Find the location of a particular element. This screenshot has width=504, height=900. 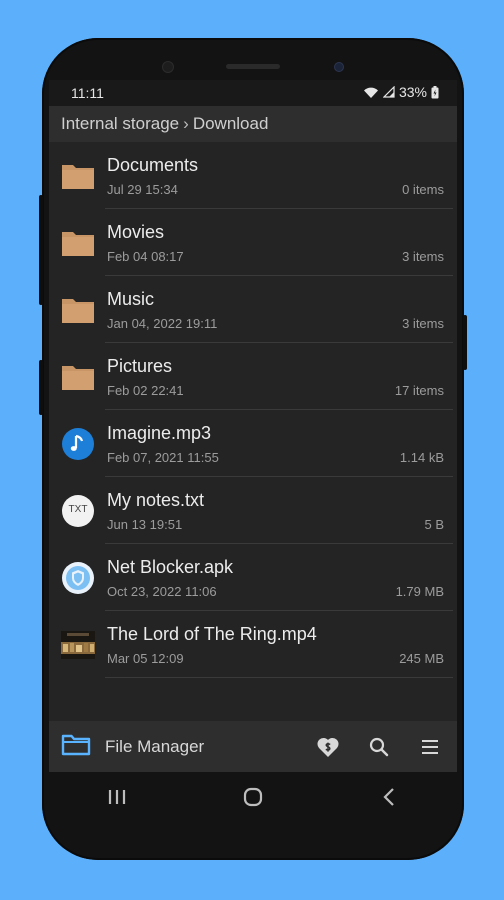

file-date: Mar 05 12:09 is located at coordinates (145, 658).